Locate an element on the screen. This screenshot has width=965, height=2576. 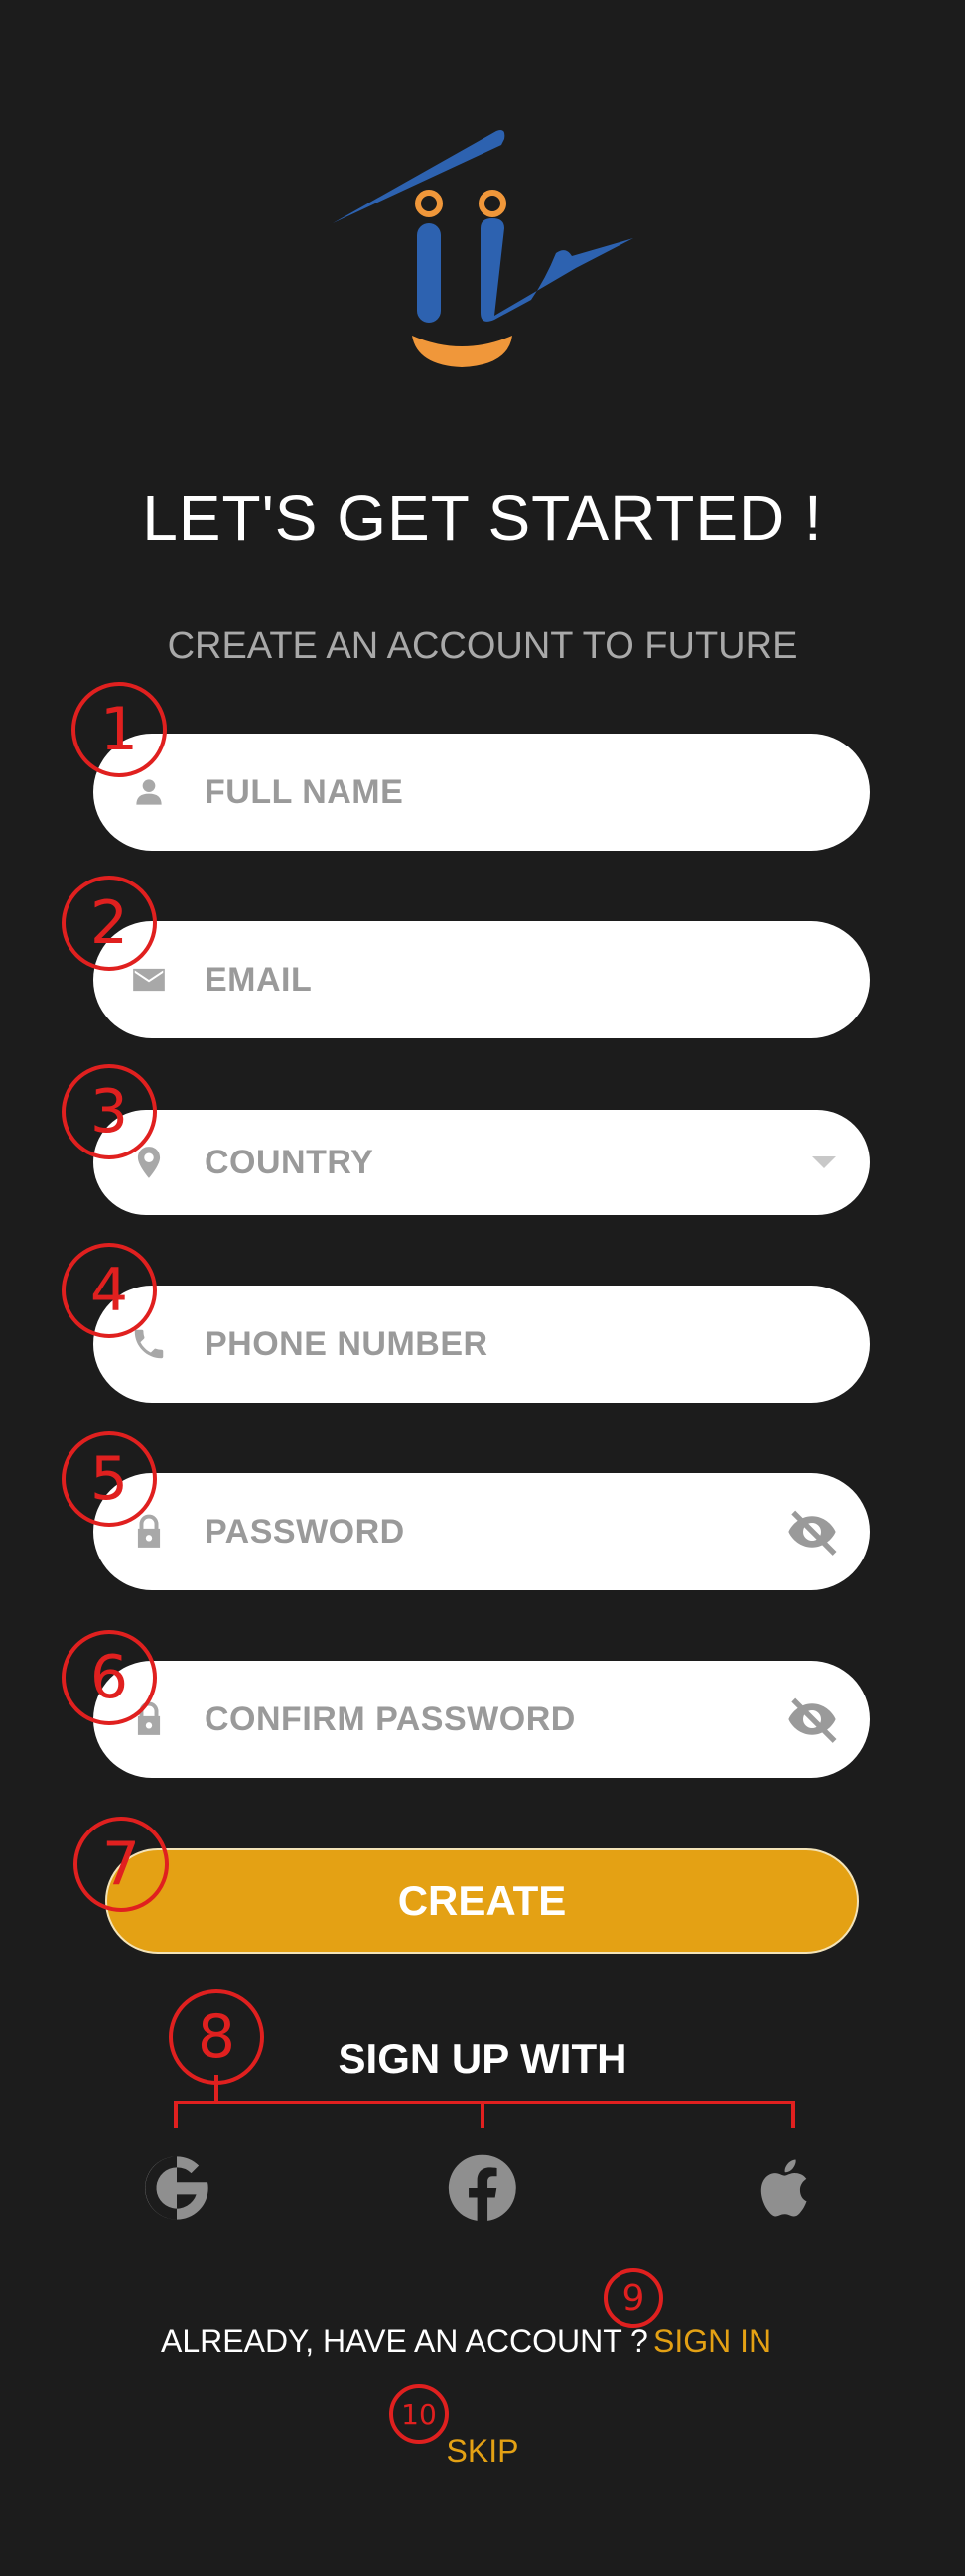
password-placeholder: PASSWORD is located at coordinates (305, 1532).